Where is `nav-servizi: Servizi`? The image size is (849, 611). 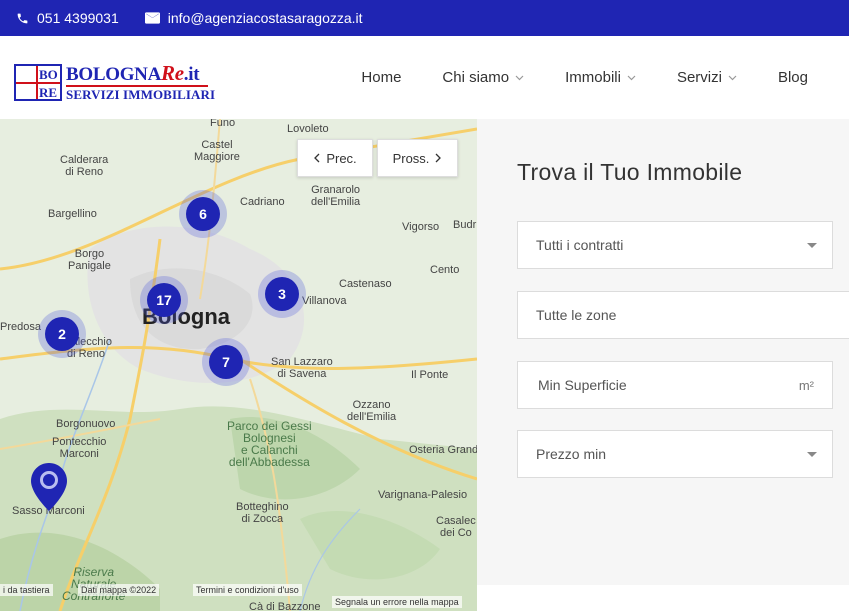 nav-servizi: Servizi is located at coordinates (707, 77).